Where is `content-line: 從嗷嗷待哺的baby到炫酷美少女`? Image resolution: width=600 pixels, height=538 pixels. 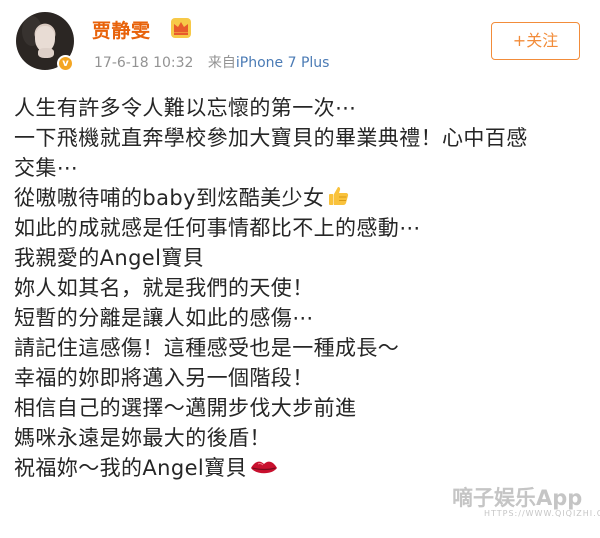
content-line: 從嗷嗷待哺的baby到炫酷美少女 is located at coordinates (301, 198).